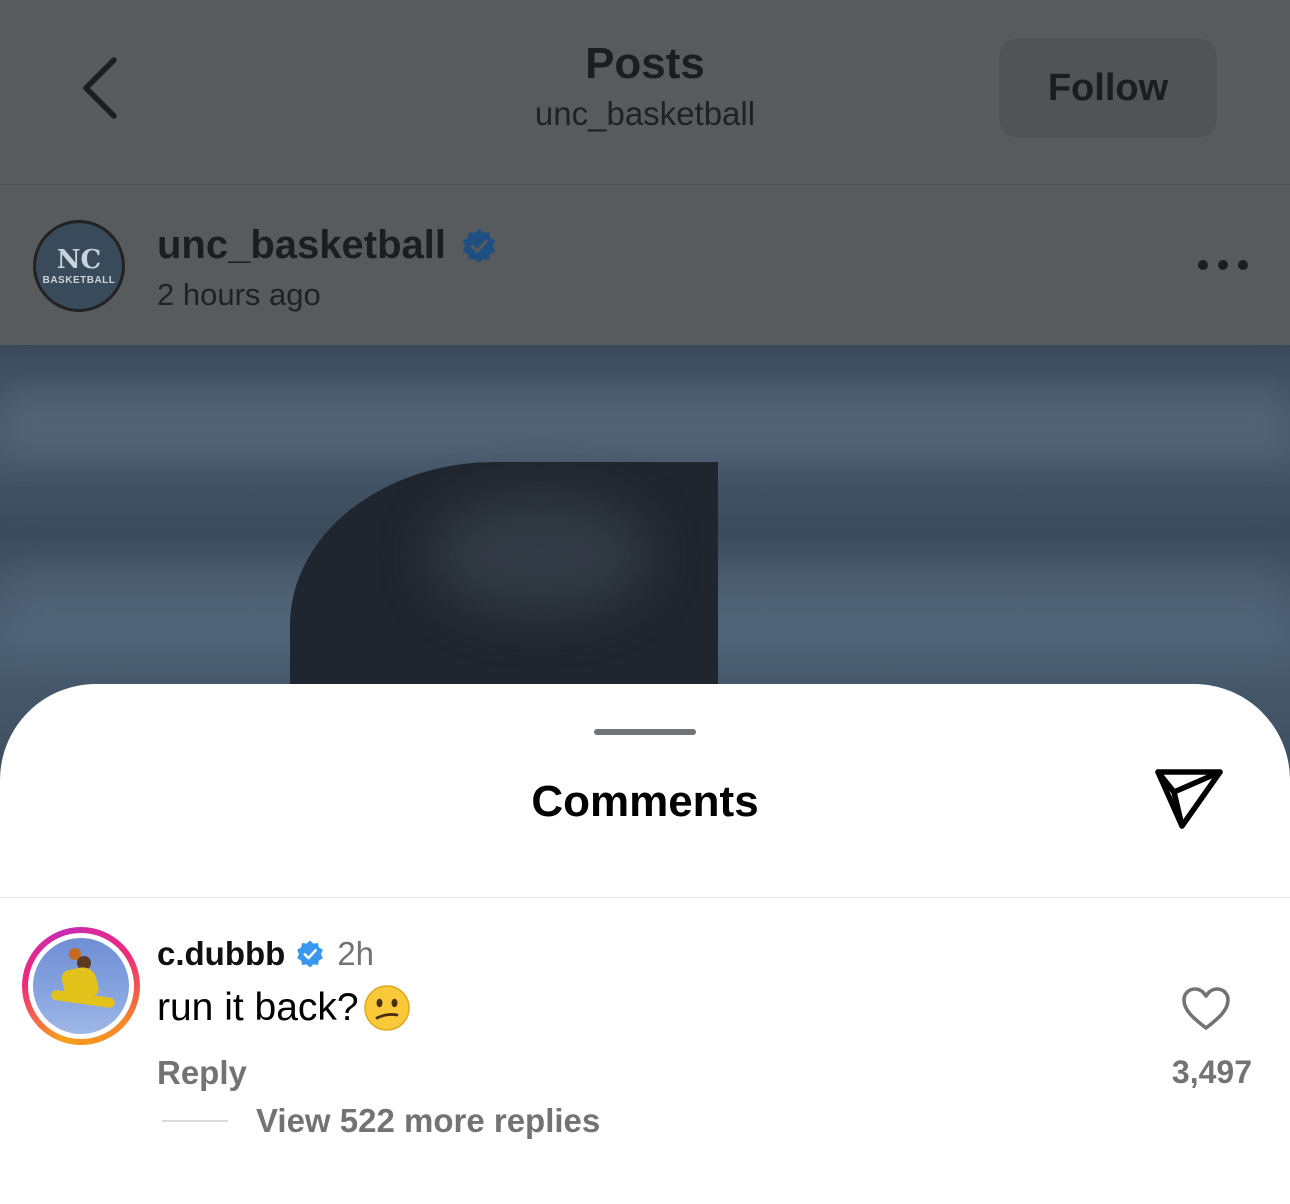 This screenshot has height=1204, width=1290. Describe the element at coordinates (239, 294) in the screenshot. I see `post-timestamp: 2 hours ago` at that location.